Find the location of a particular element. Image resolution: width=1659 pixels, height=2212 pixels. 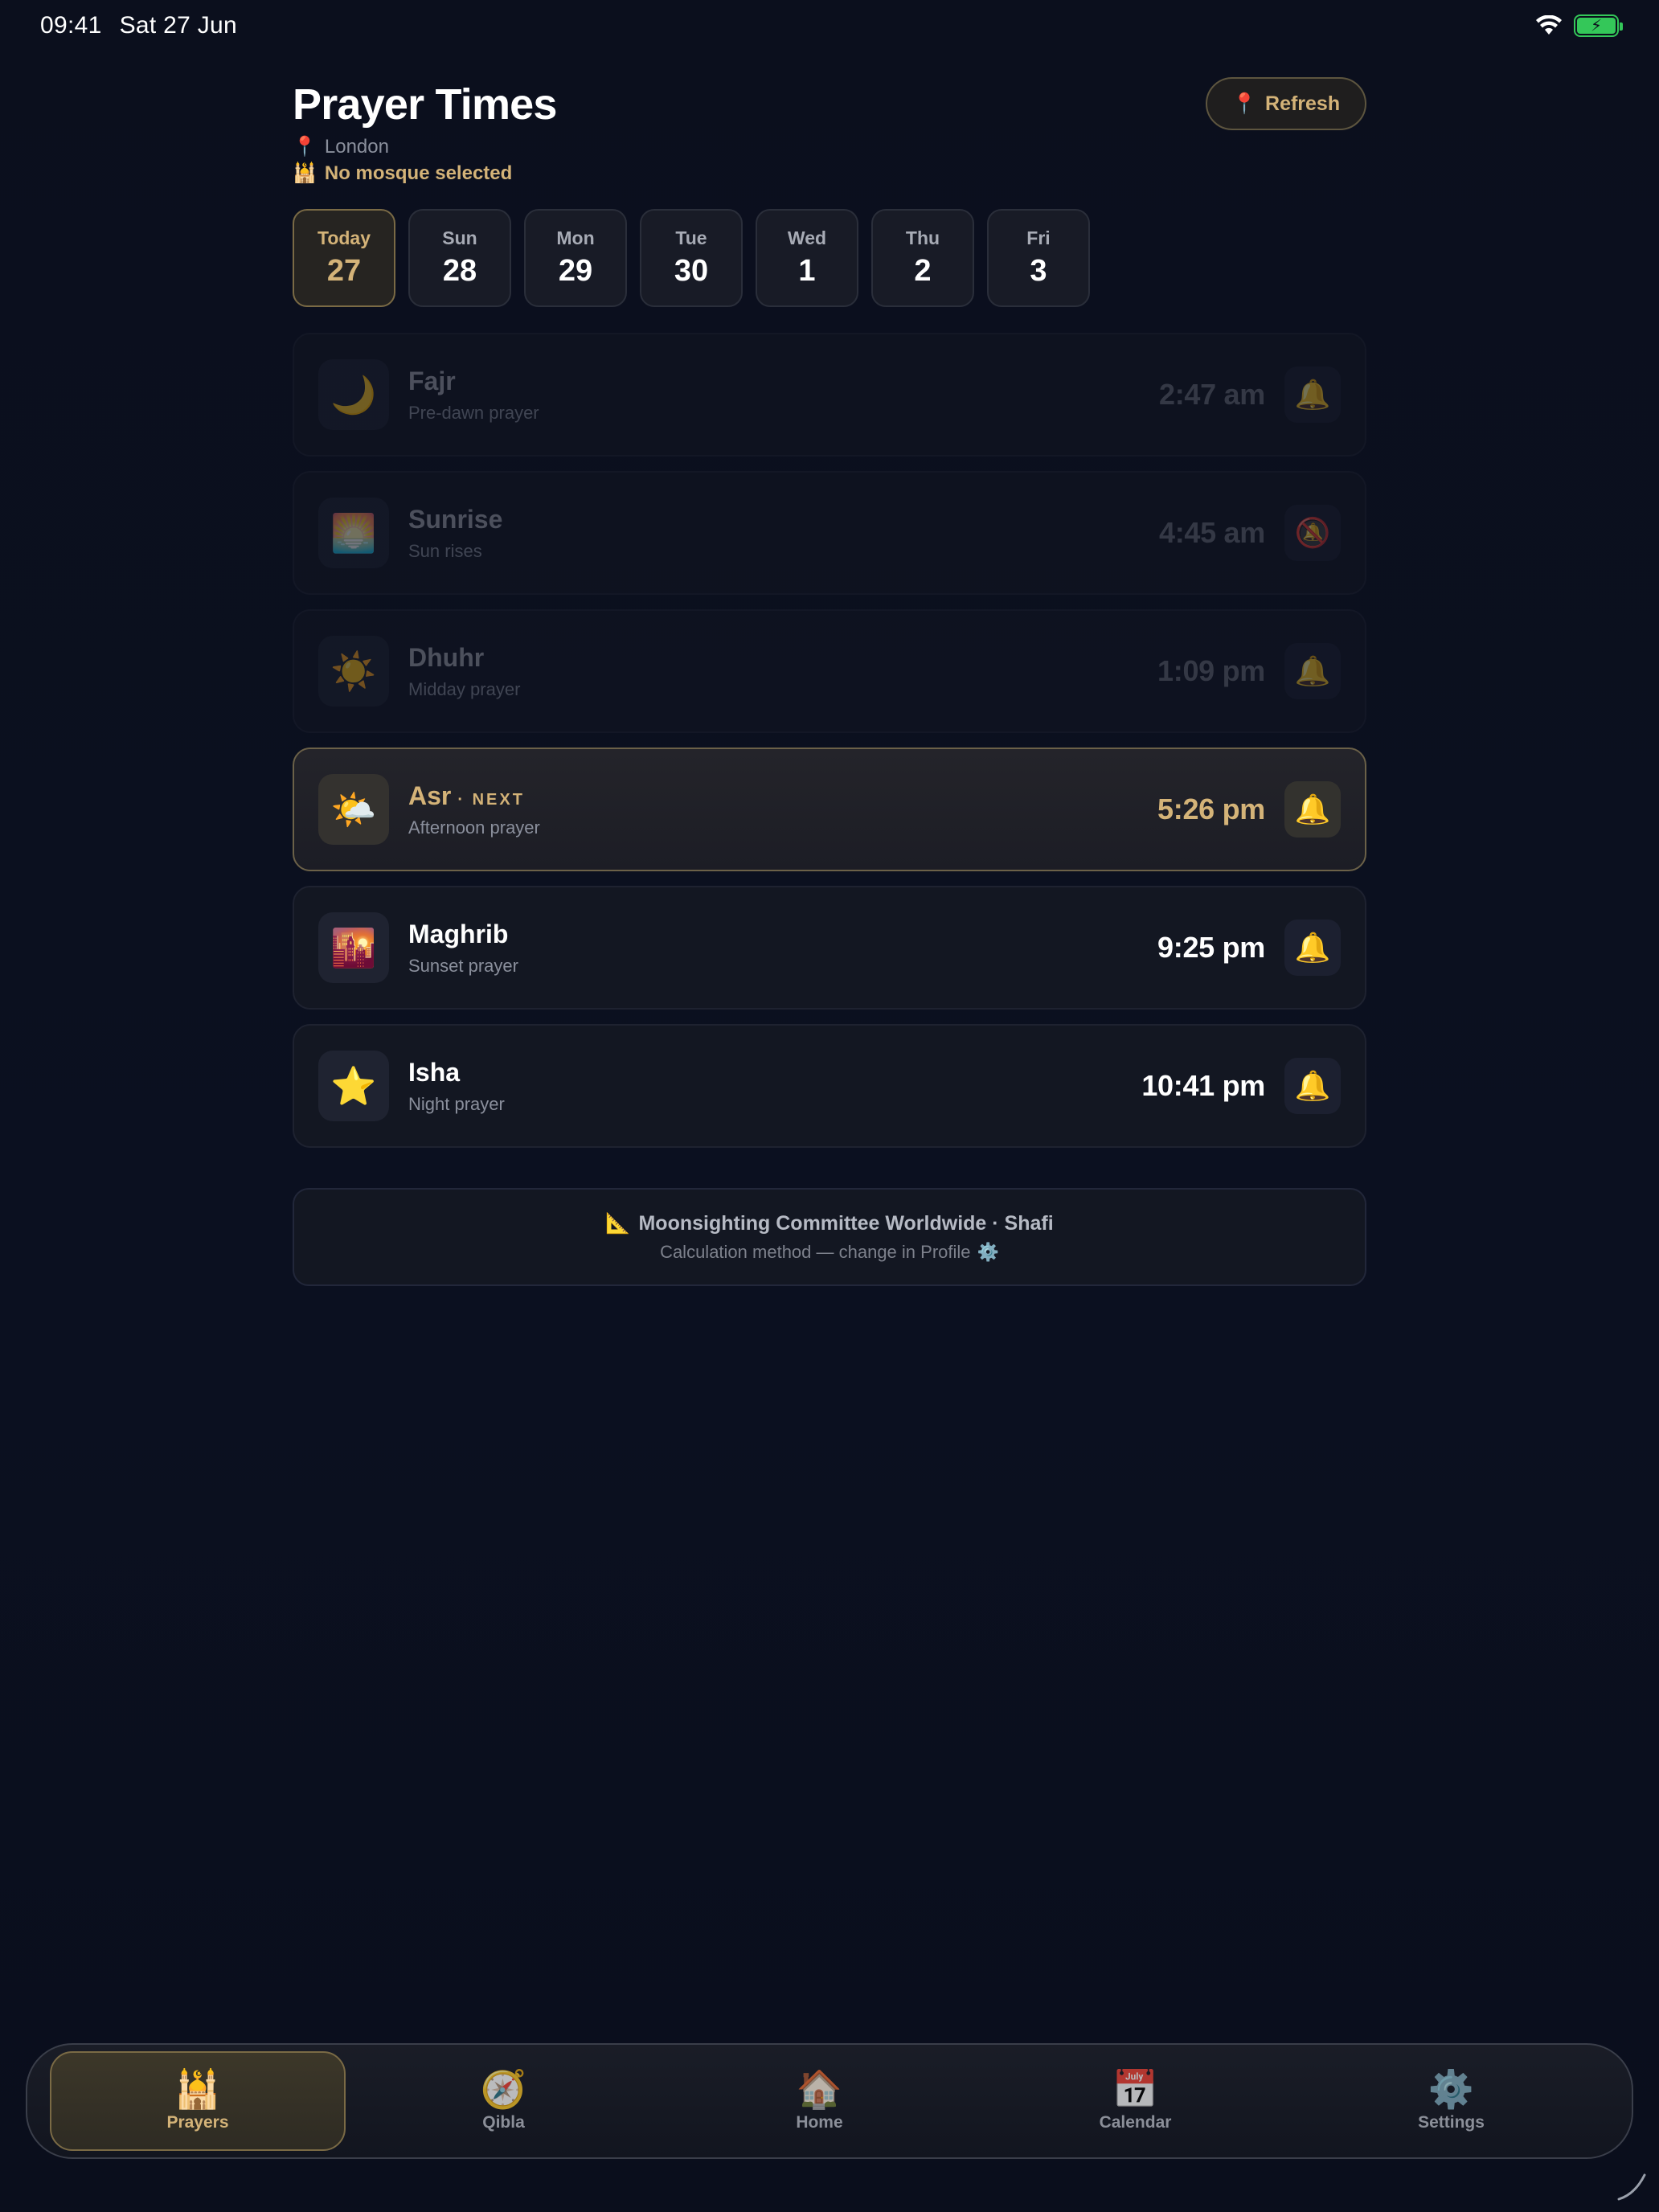

prayer-time: 10:41 pm is located at coordinates (1203, 1085).